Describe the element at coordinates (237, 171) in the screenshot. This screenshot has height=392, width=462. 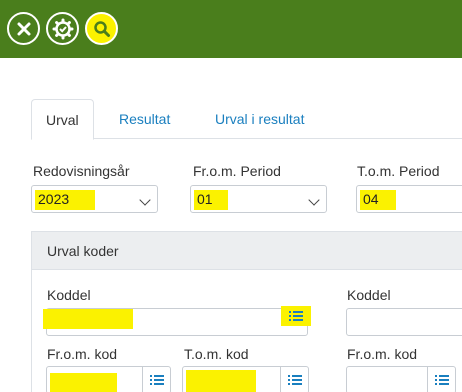
I see `from-period-label: Fr.o.m. Period` at that location.